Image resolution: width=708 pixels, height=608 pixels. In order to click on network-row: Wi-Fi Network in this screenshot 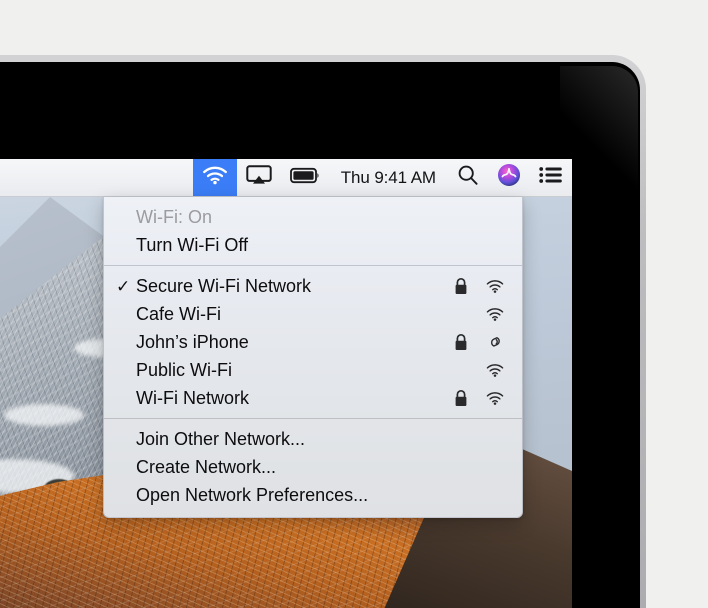, I will do `click(313, 398)`.